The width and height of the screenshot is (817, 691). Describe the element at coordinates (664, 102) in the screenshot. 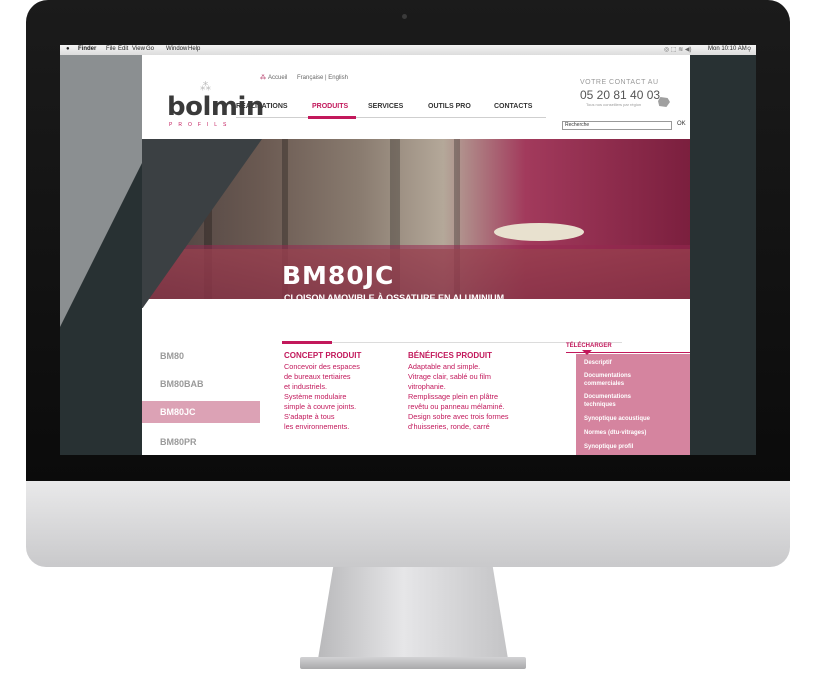

I see `france-map-icon` at that location.